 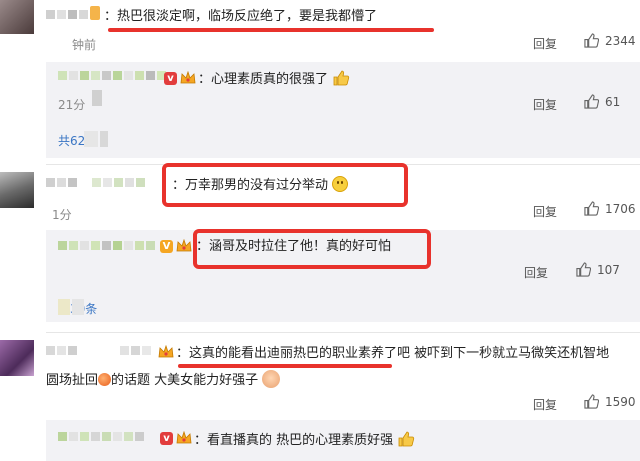 I want to click on vip-badge-icon: V, so click(x=166, y=246).